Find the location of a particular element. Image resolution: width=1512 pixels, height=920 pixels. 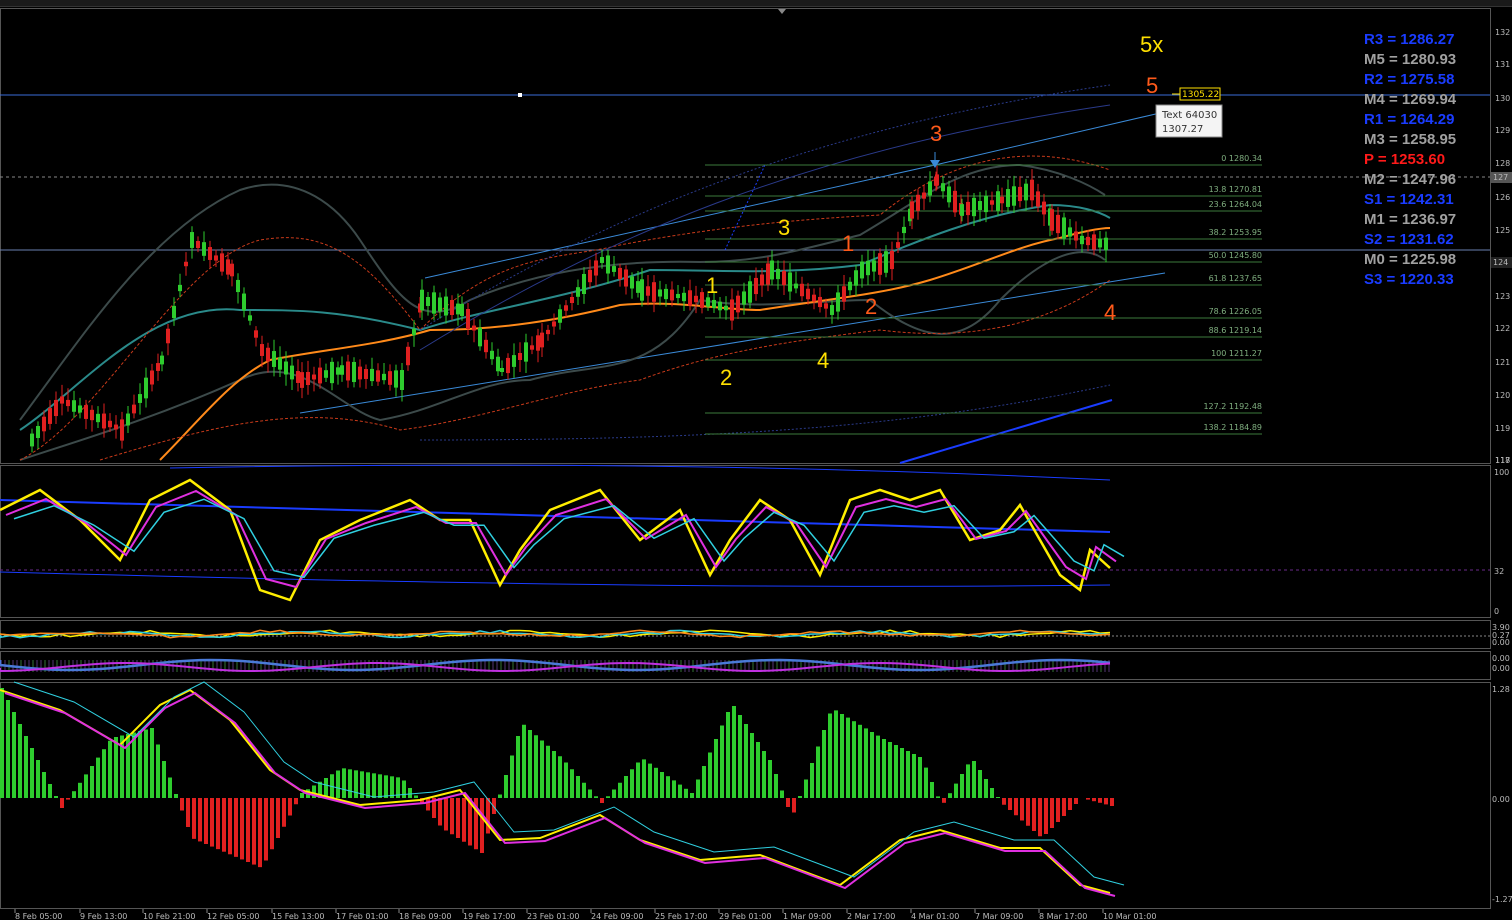

pivot-label: M0 = 1225.98 is located at coordinates (1410, 259).